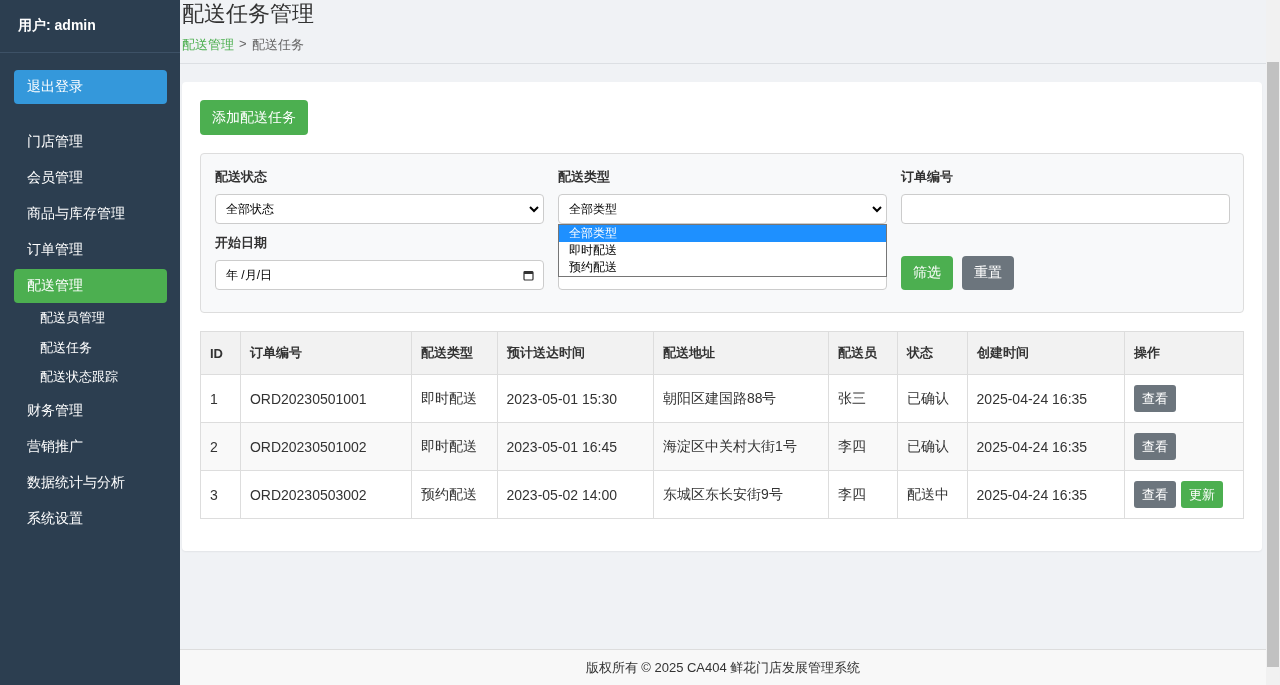 The width and height of the screenshot is (1280, 685). What do you see at coordinates (241, 243) in the screenshot?
I see `field-label: 开始日期` at bounding box center [241, 243].